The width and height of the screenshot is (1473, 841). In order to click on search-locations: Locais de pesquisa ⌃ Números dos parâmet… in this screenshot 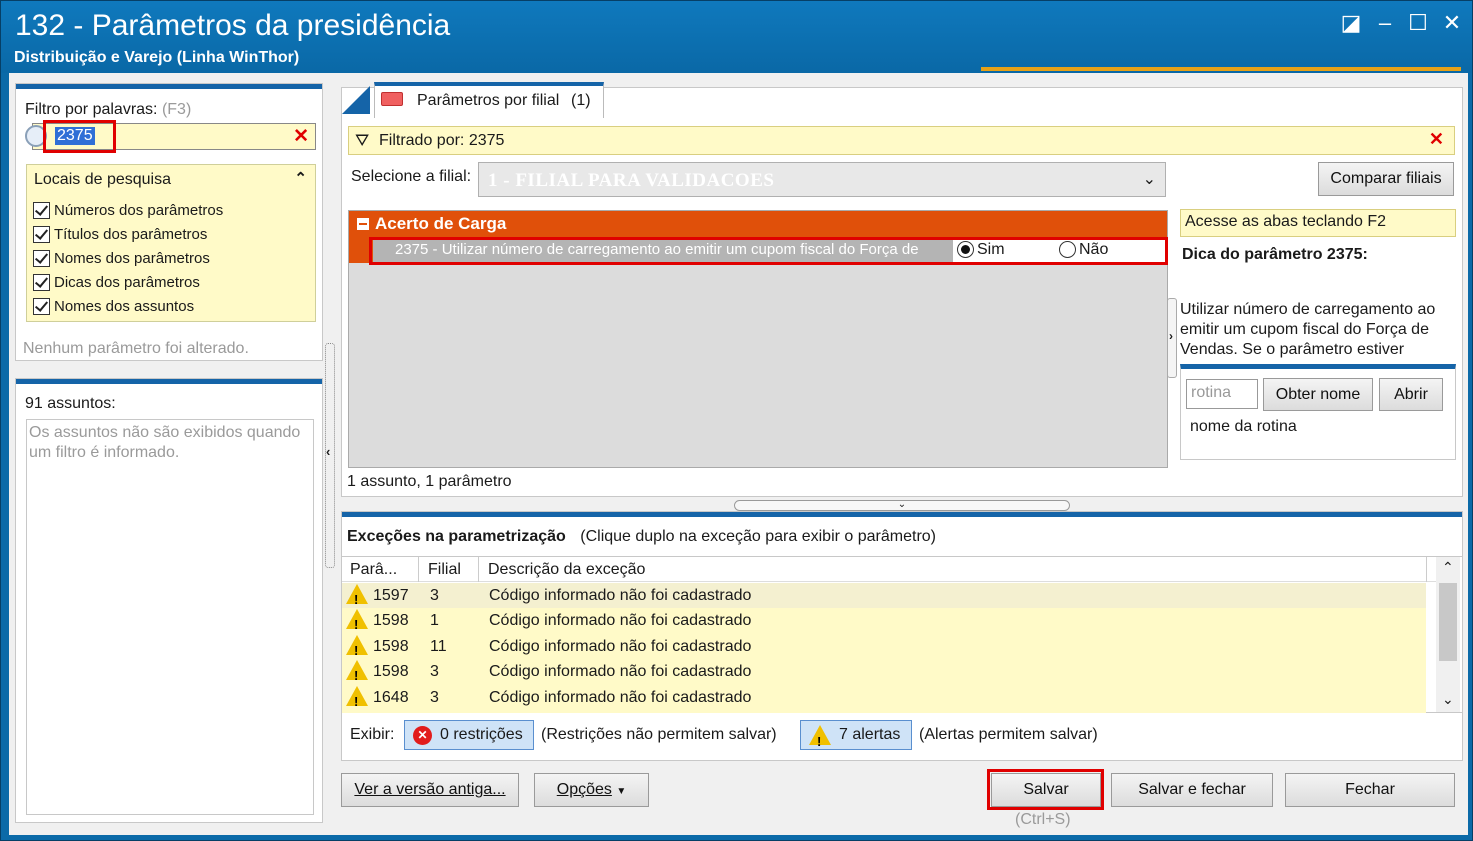, I will do `click(171, 243)`.